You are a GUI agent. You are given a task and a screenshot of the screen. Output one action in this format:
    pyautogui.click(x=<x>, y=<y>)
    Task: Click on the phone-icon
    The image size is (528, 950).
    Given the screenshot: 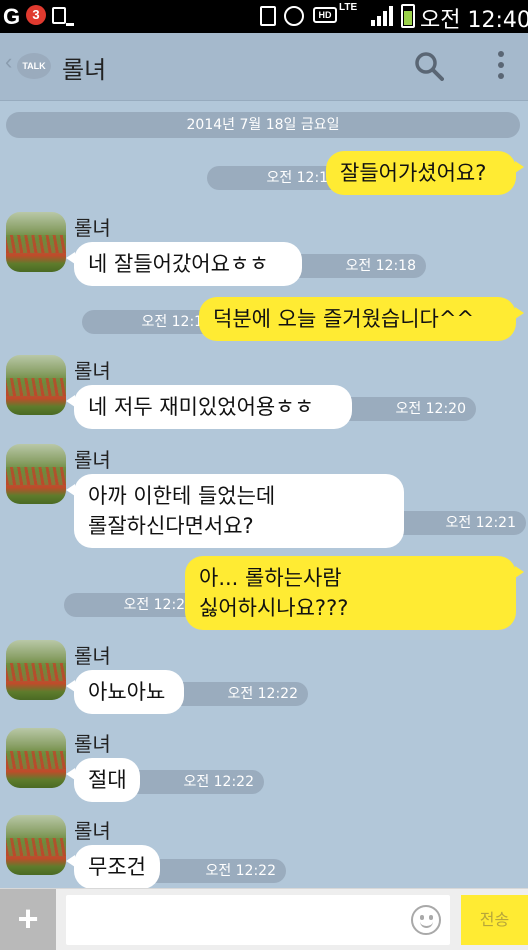 What is the action you would take?
    pyautogui.click(x=268, y=16)
    